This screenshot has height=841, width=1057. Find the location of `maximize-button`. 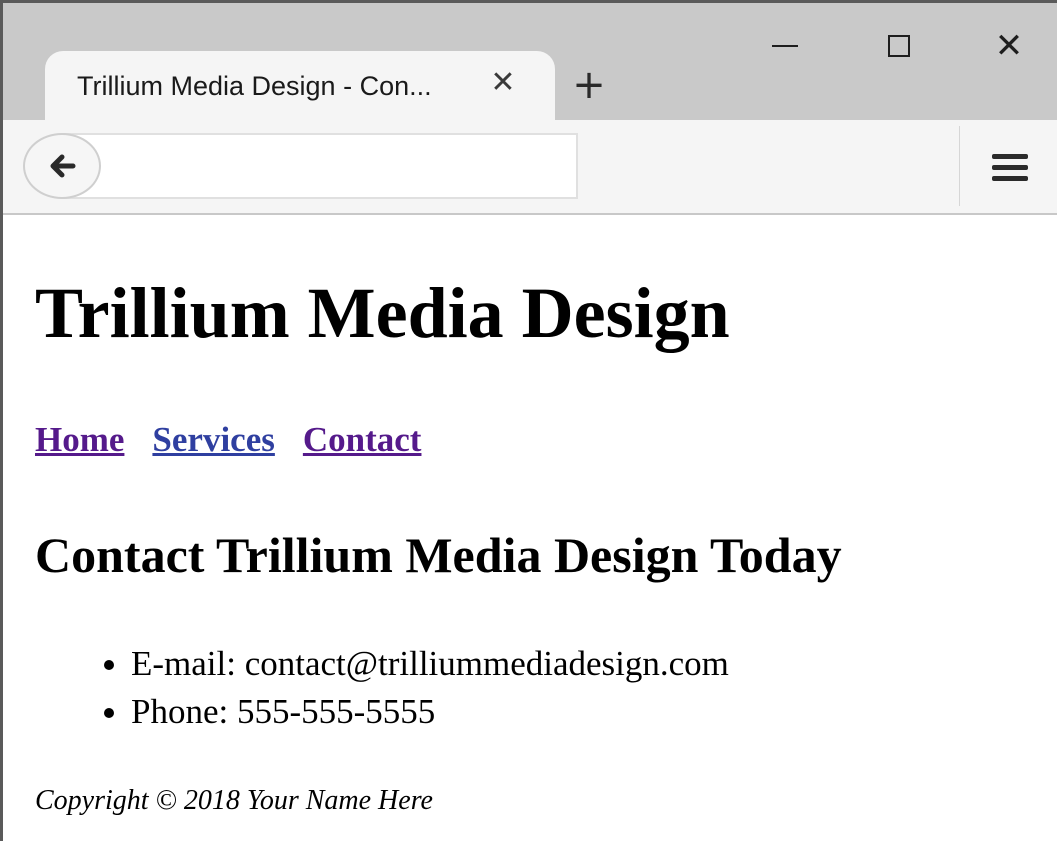

maximize-button is located at coordinates (899, 46).